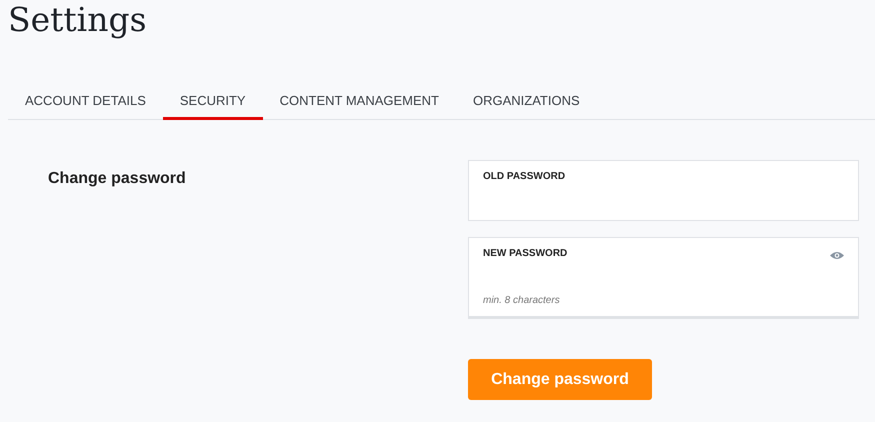 This screenshot has height=422, width=875. I want to click on tab: ORGANIZATIONS, so click(526, 102).